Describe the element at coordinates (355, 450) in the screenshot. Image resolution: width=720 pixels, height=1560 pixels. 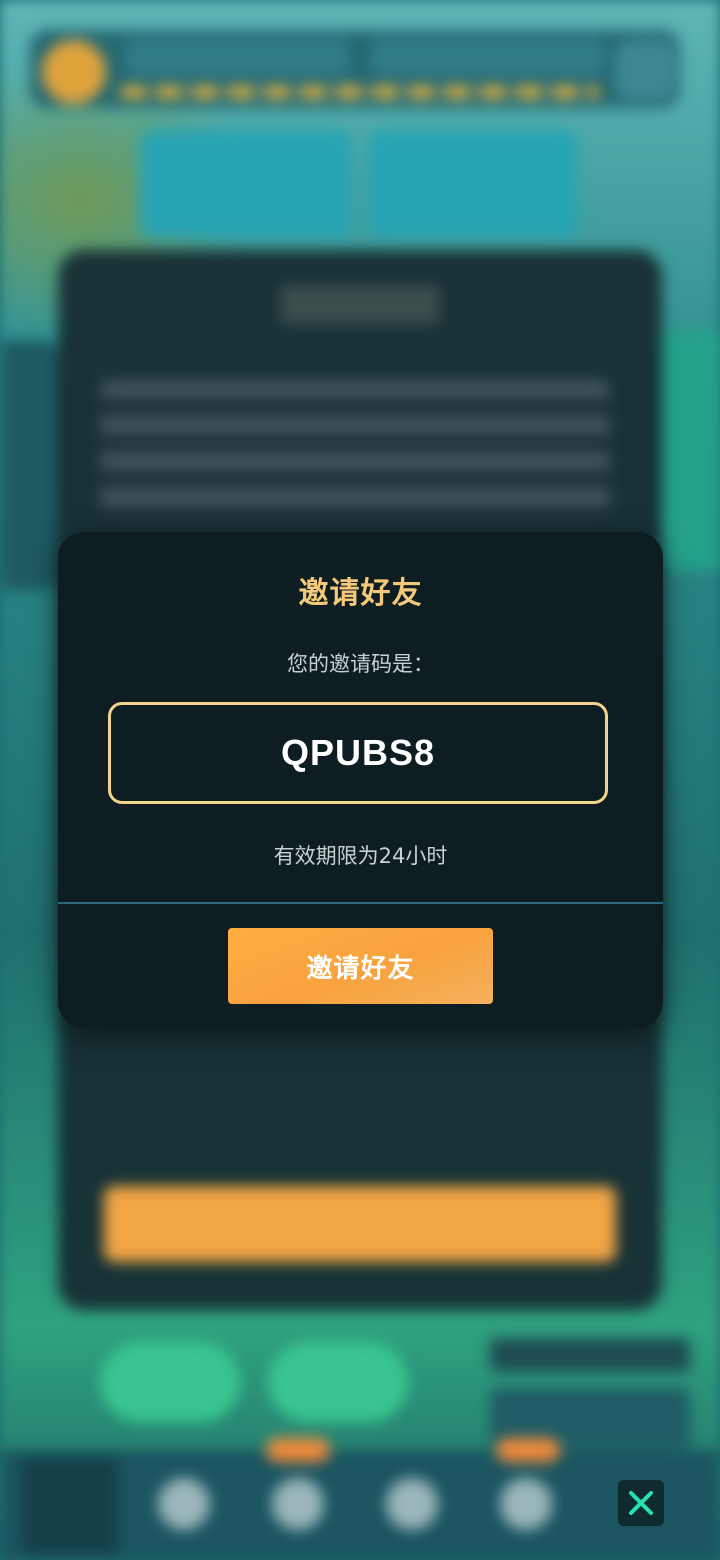
I see `background-panel-text` at that location.